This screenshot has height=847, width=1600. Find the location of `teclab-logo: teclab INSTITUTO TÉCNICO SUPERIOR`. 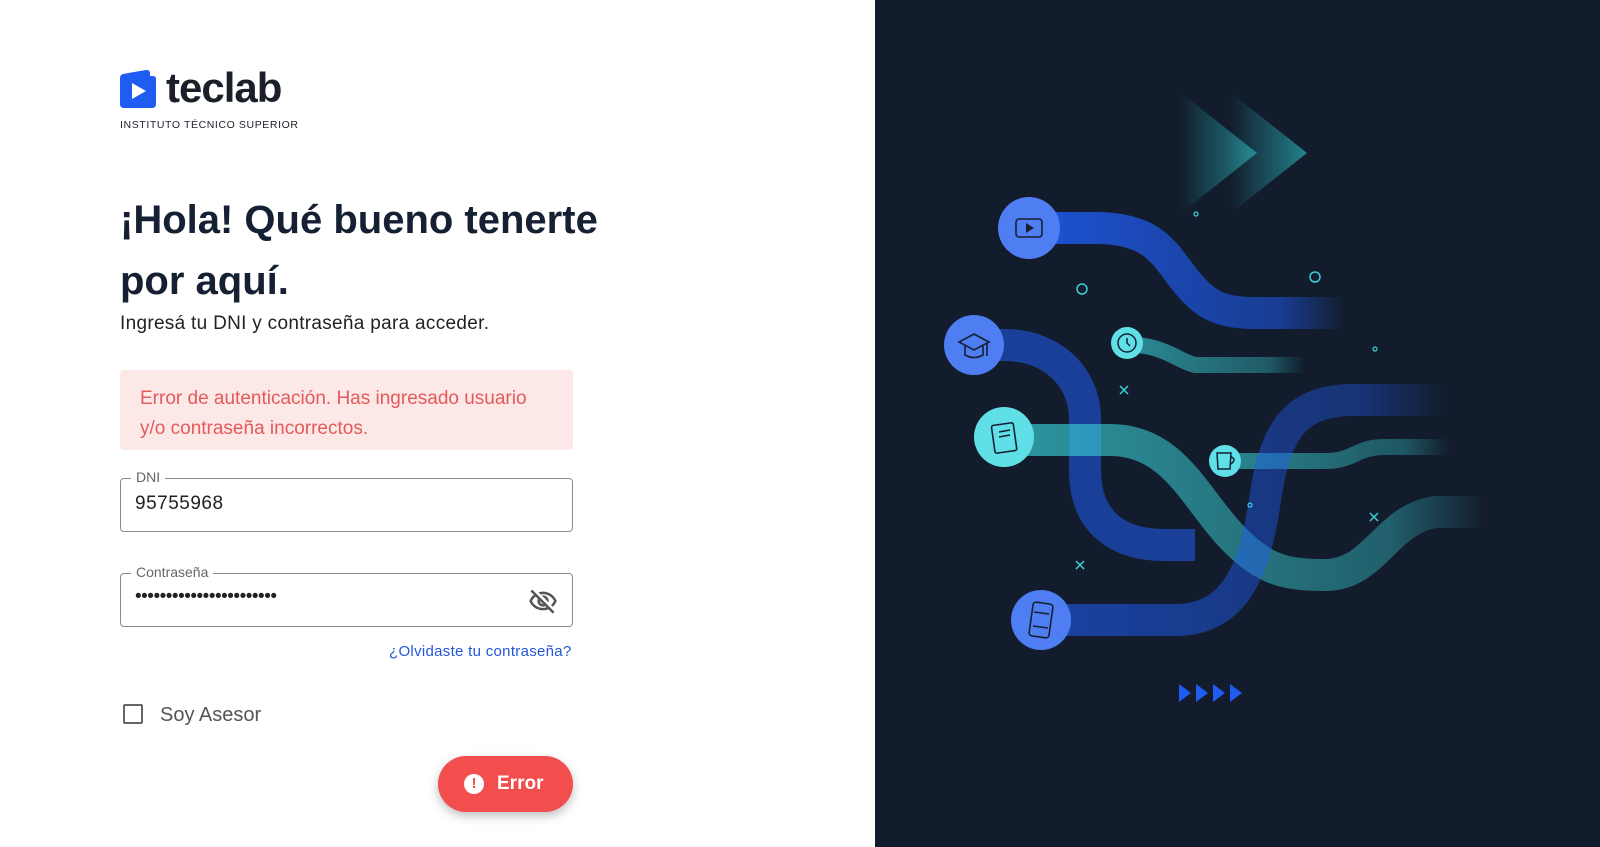

teclab-logo: teclab INSTITUTO TÉCNICO SUPERIOR is located at coordinates (220, 98).